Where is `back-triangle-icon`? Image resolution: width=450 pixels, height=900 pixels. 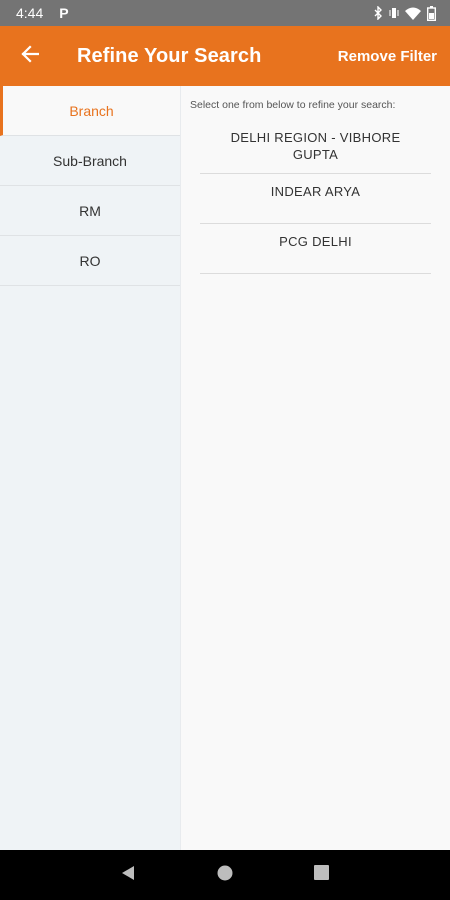
back-triangle-icon is located at coordinates (128, 875).